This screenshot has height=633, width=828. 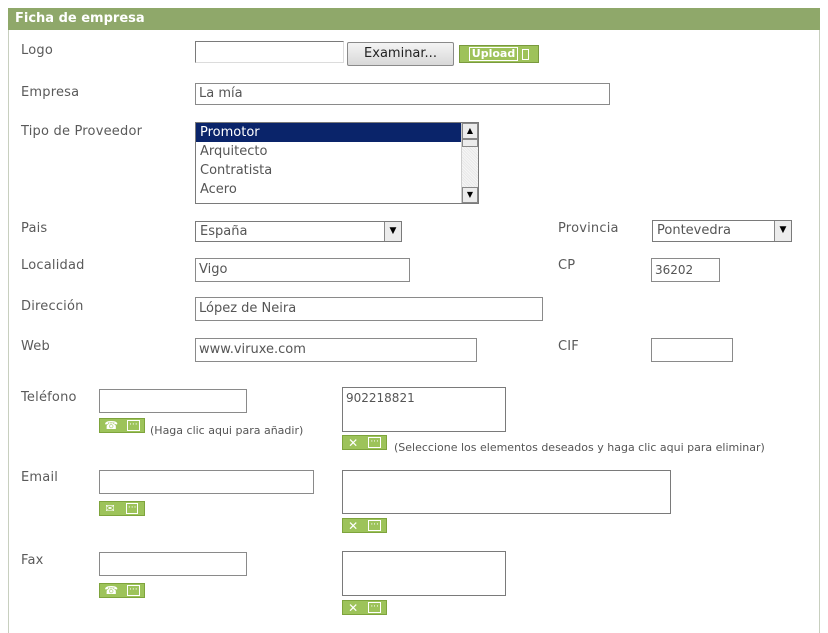 What do you see at coordinates (567, 265) in the screenshot?
I see `cp-label: CP` at bounding box center [567, 265].